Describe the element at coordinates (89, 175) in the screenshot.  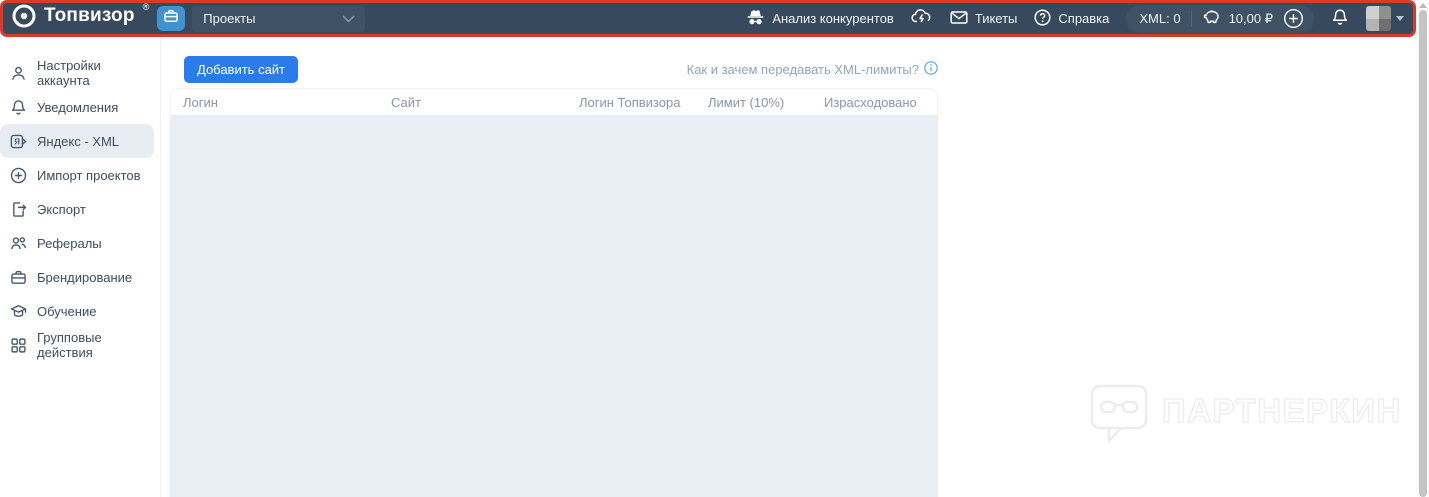
I see `sidebar-item-label: Импорт проектов` at that location.